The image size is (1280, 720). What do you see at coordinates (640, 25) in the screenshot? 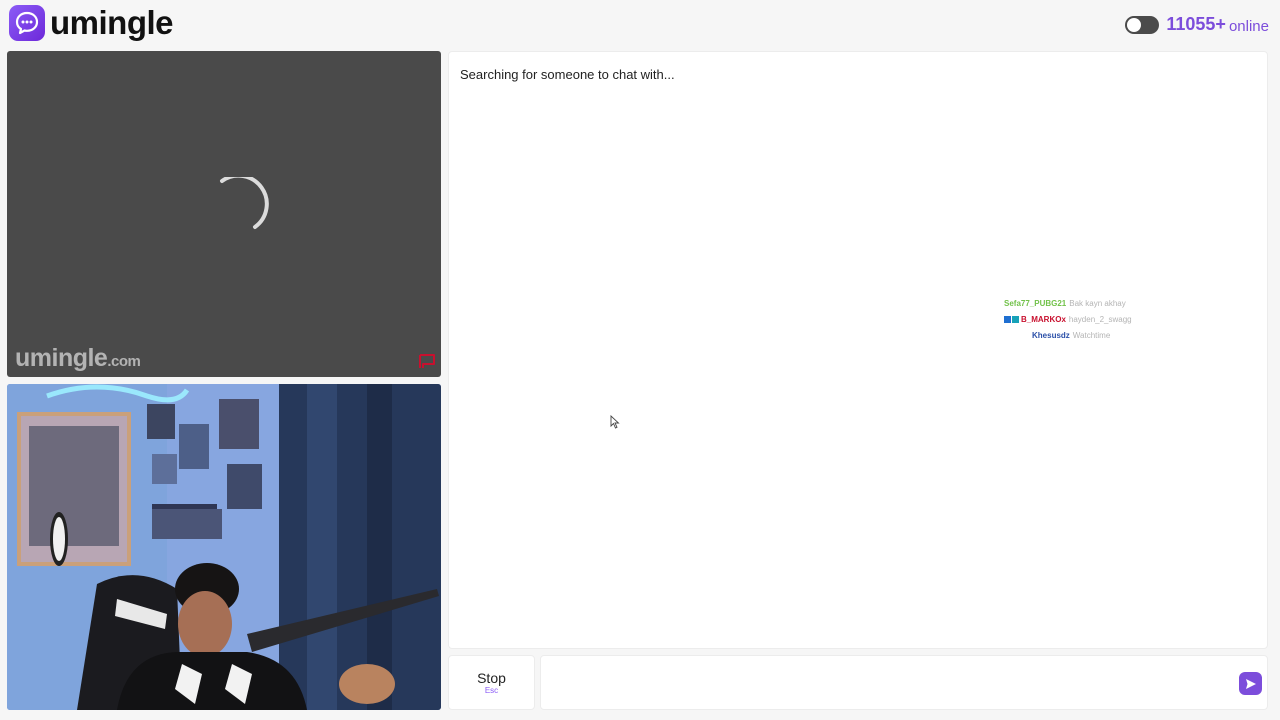
I see `app-header: umingle 11055+ online` at bounding box center [640, 25].